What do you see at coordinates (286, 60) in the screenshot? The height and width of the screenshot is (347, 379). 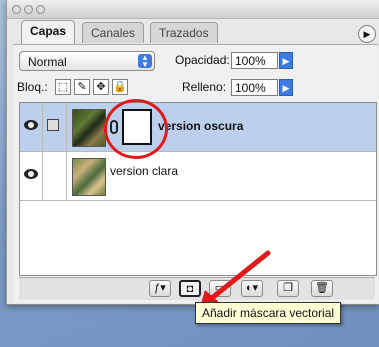 I see `opacity-slider-button: ▶` at bounding box center [286, 60].